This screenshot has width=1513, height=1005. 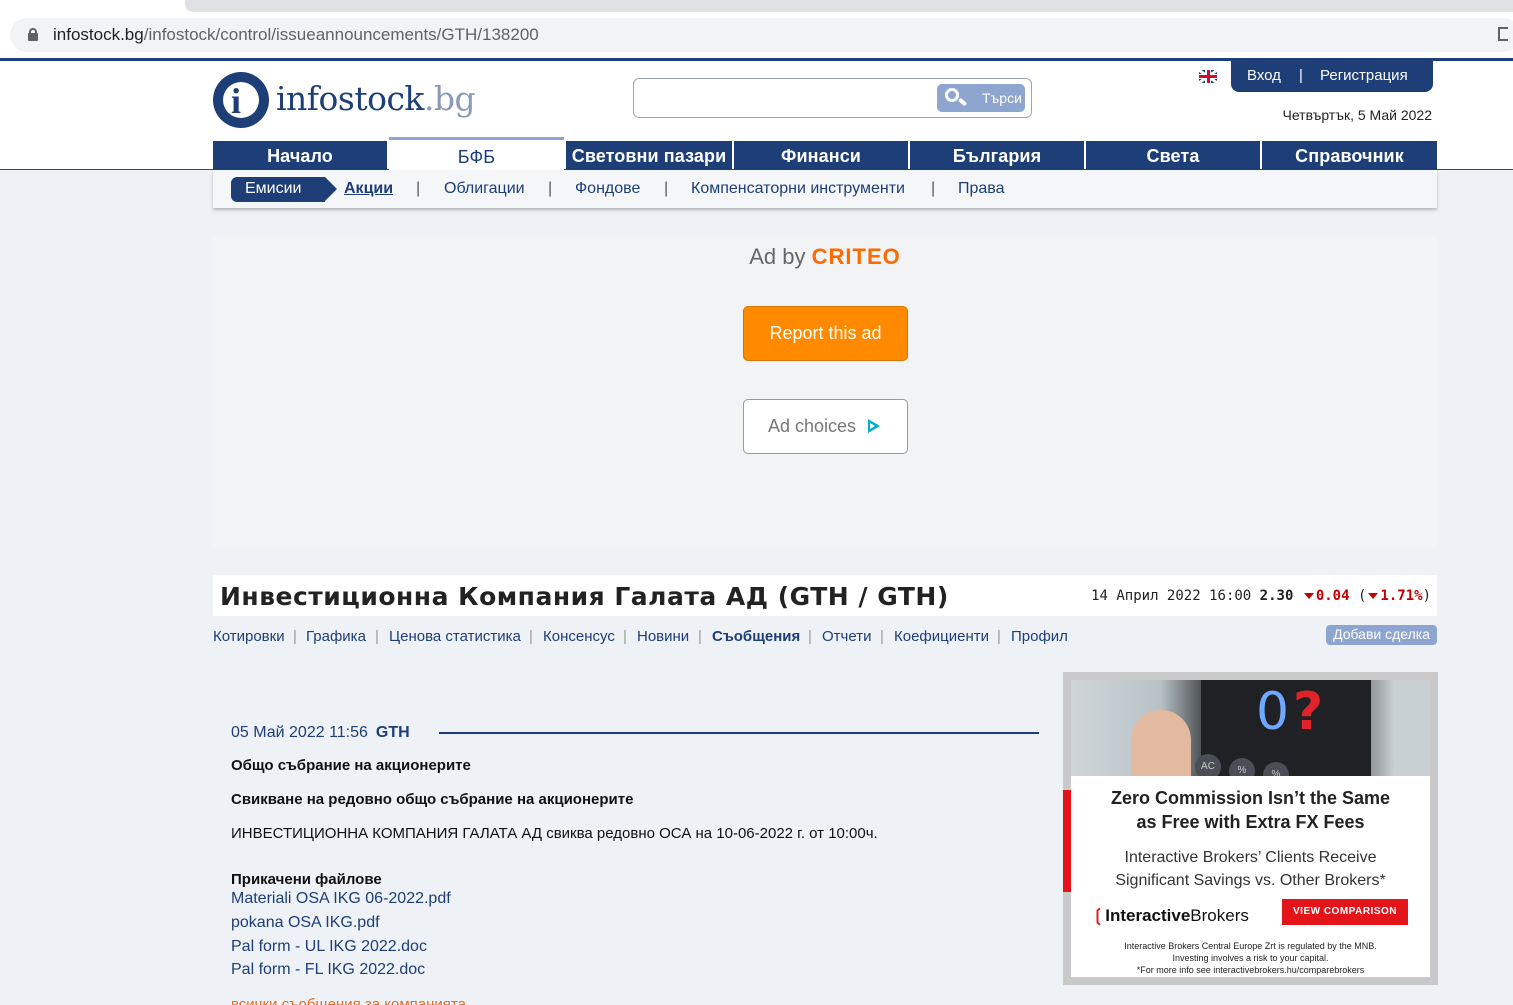 I want to click on sub-nav-compensatory: Компенсаторни инструменти, so click(x=798, y=189).